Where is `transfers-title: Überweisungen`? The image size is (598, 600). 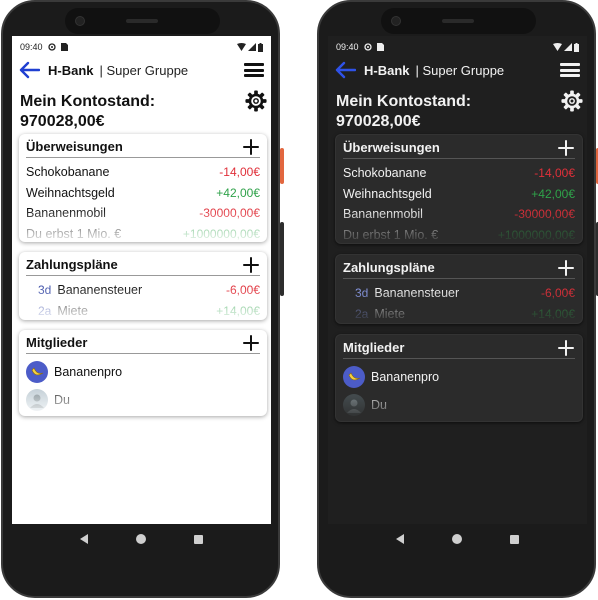 transfers-title: Überweisungen is located at coordinates (74, 146).